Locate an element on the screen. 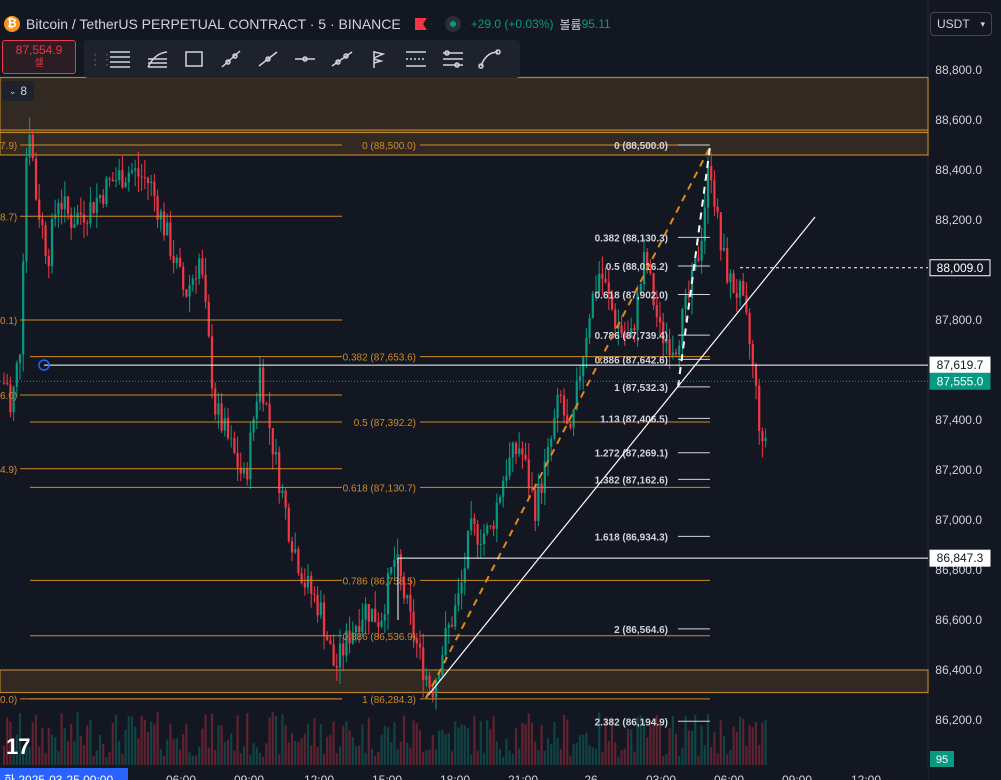 Image resolution: width=1001 pixels, height=780 pixels. trend-line-icon is located at coordinates (231, 59).